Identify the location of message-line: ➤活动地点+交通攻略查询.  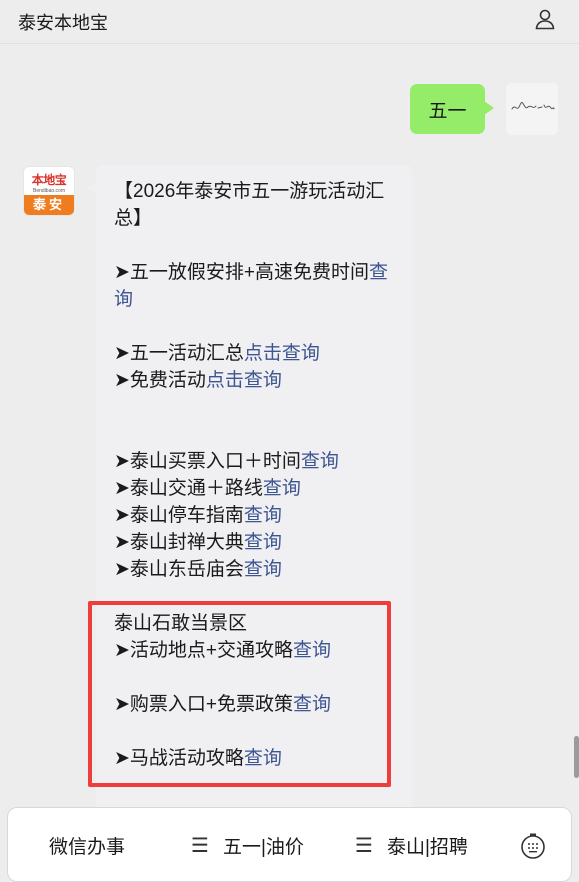
(223, 650).